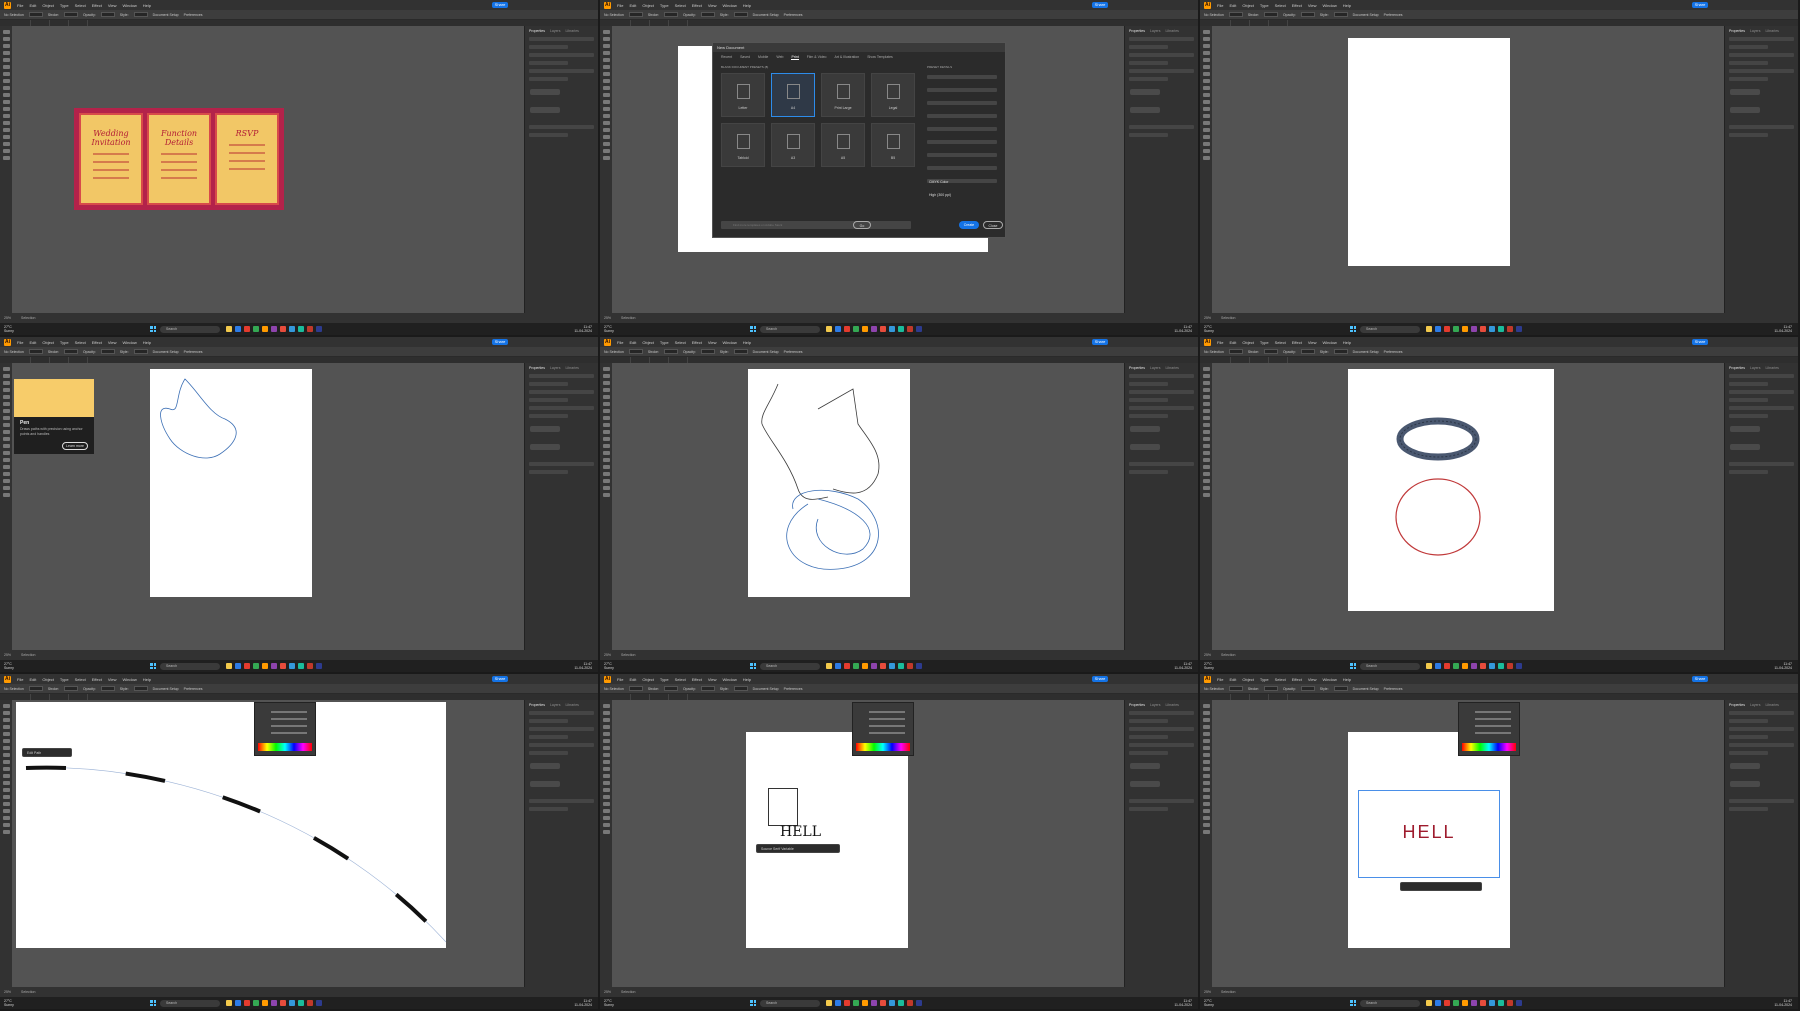  What do you see at coordinates (32, 342) in the screenshot?
I see `menu-edit: Edit` at bounding box center [32, 342].